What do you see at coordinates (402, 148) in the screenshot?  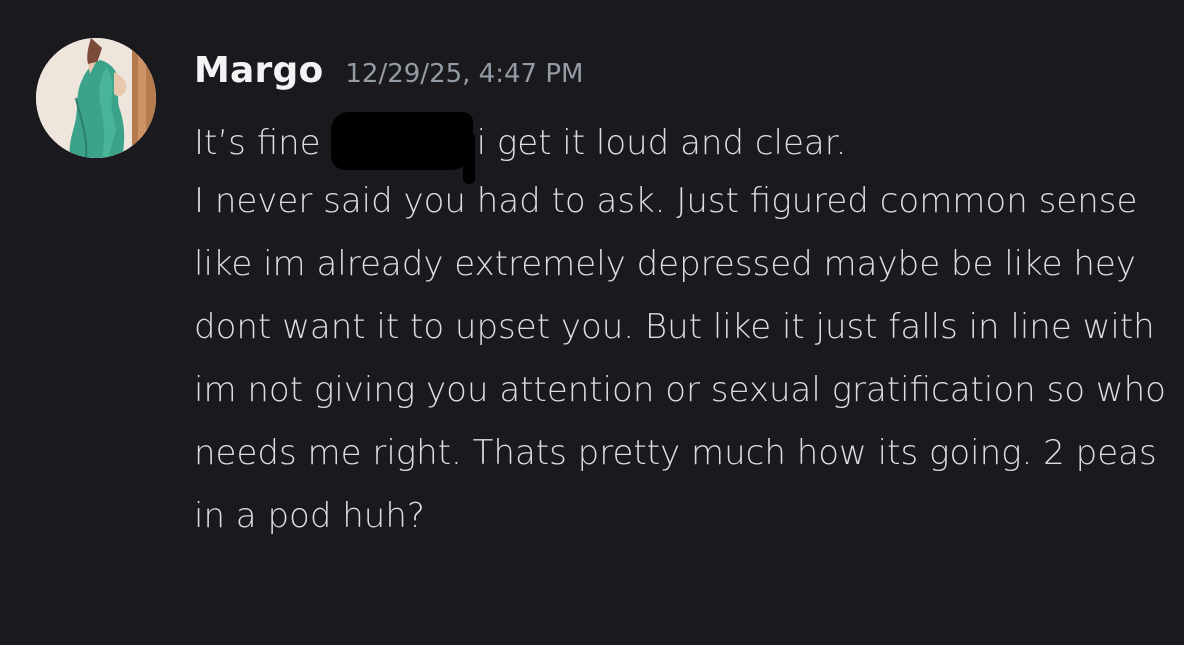 I see `redaction-scribble-icon` at bounding box center [402, 148].